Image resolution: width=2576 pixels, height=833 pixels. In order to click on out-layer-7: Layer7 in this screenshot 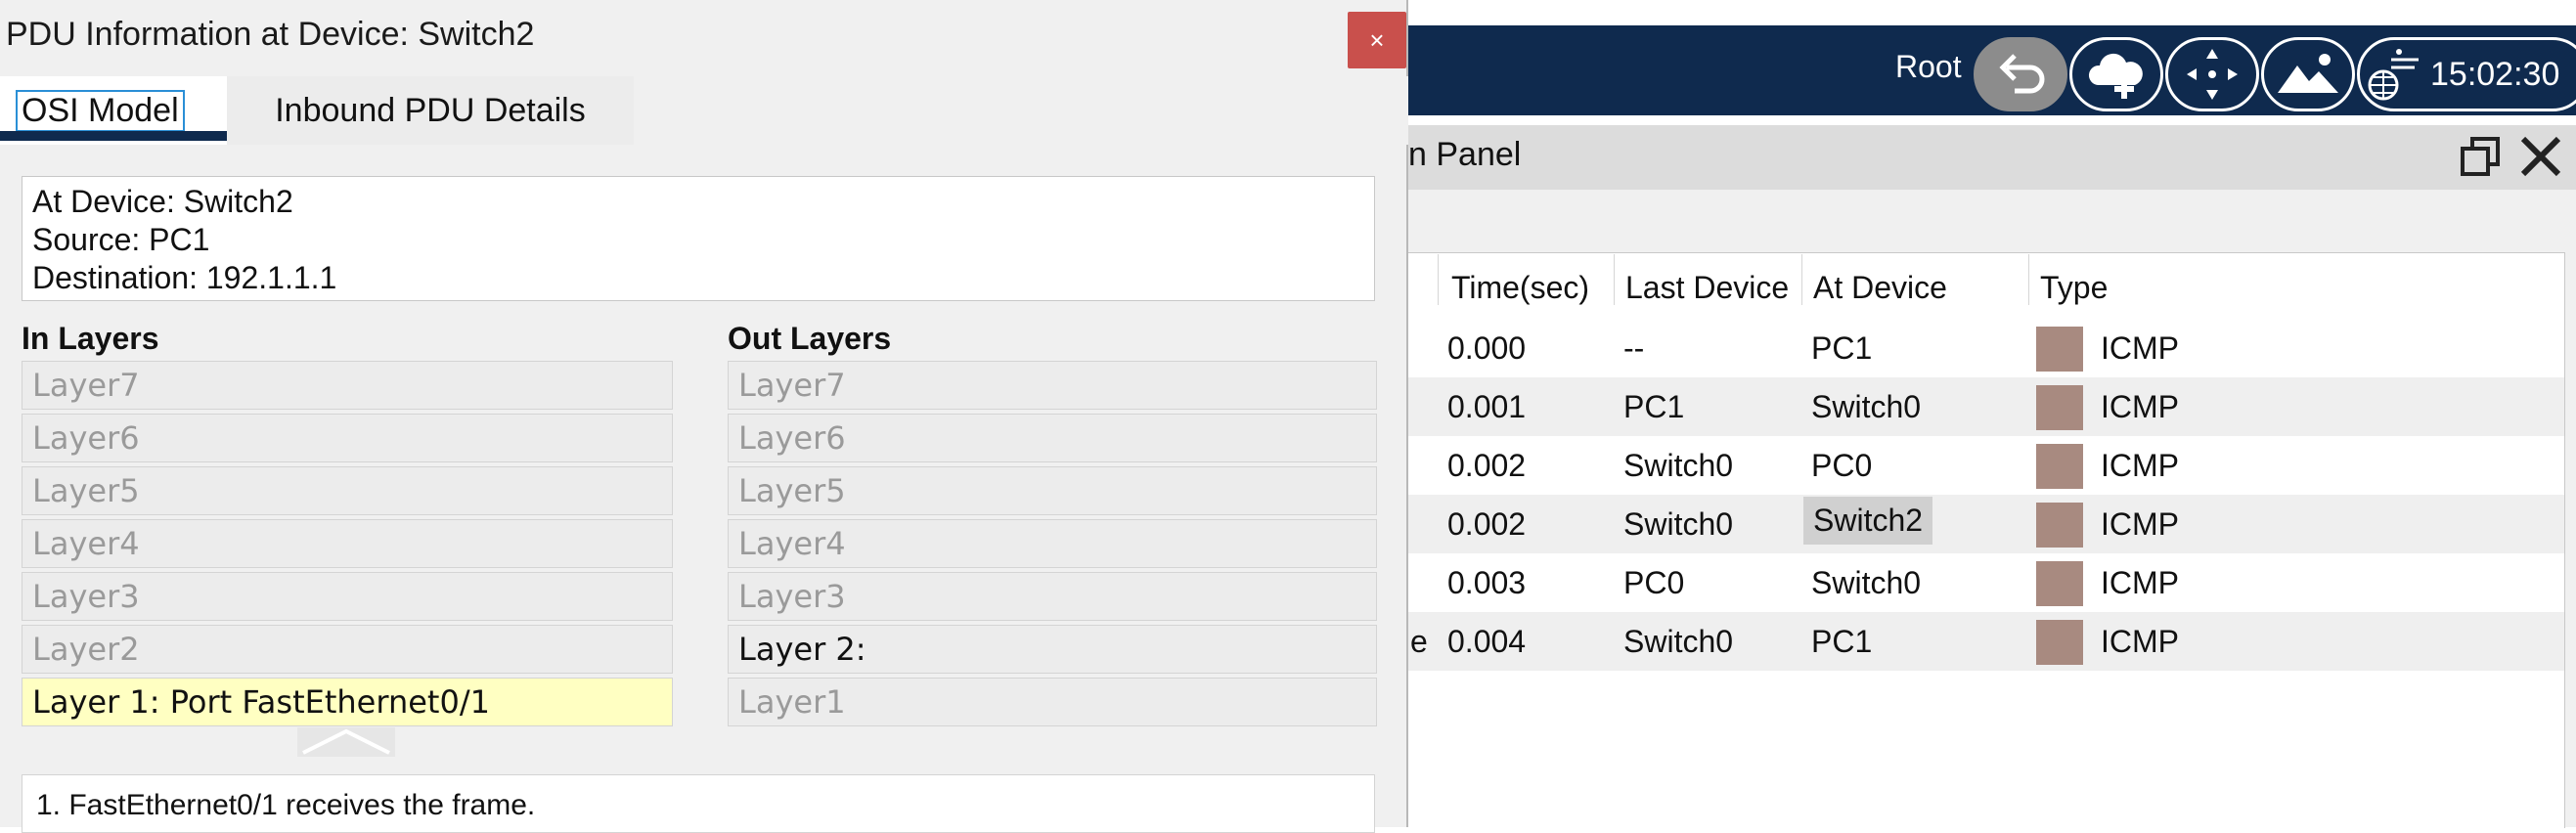, I will do `click(1053, 386)`.